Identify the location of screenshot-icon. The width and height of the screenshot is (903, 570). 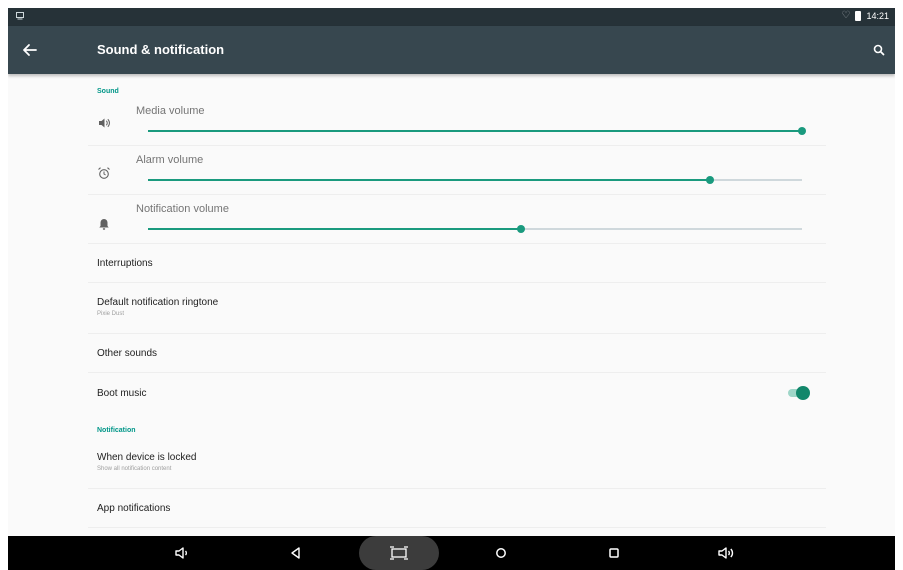
(399, 553).